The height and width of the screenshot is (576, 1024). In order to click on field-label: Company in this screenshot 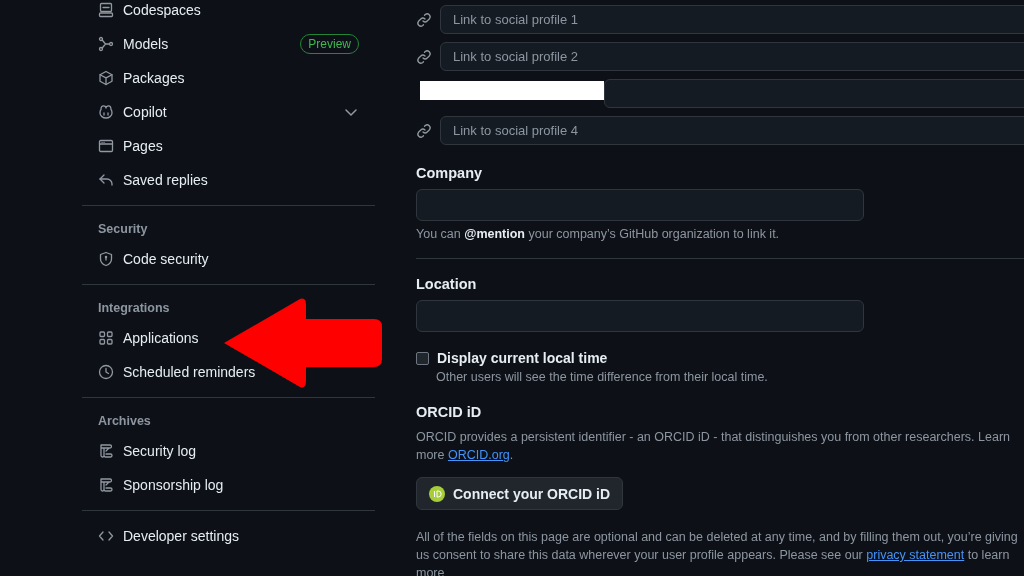, I will do `click(450, 173)`.